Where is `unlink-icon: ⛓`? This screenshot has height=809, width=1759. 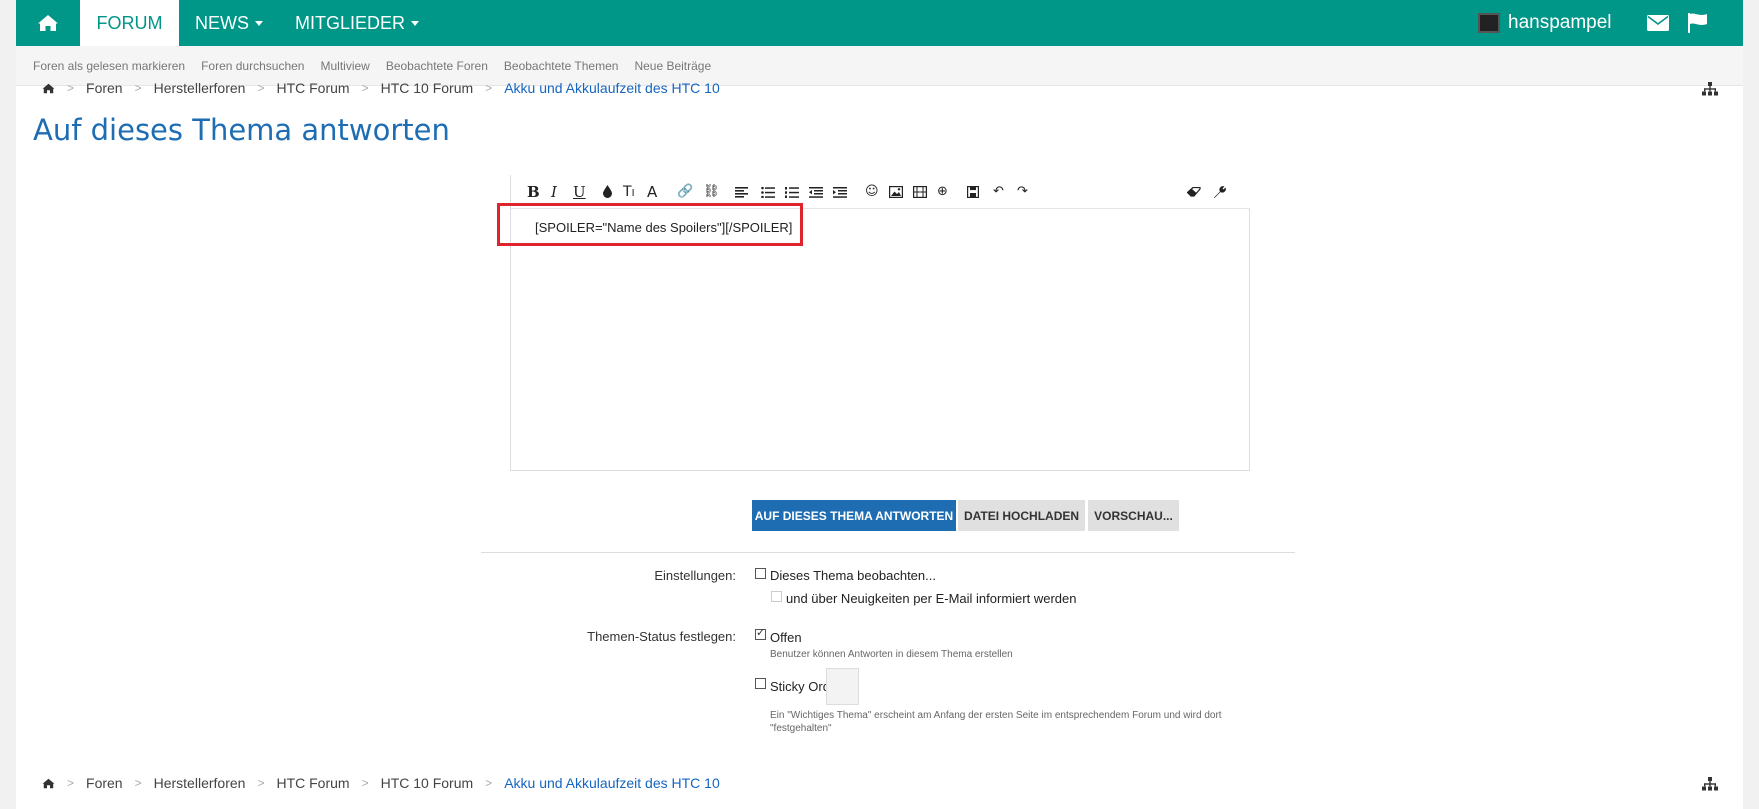 unlink-icon: ⛓ is located at coordinates (711, 192).